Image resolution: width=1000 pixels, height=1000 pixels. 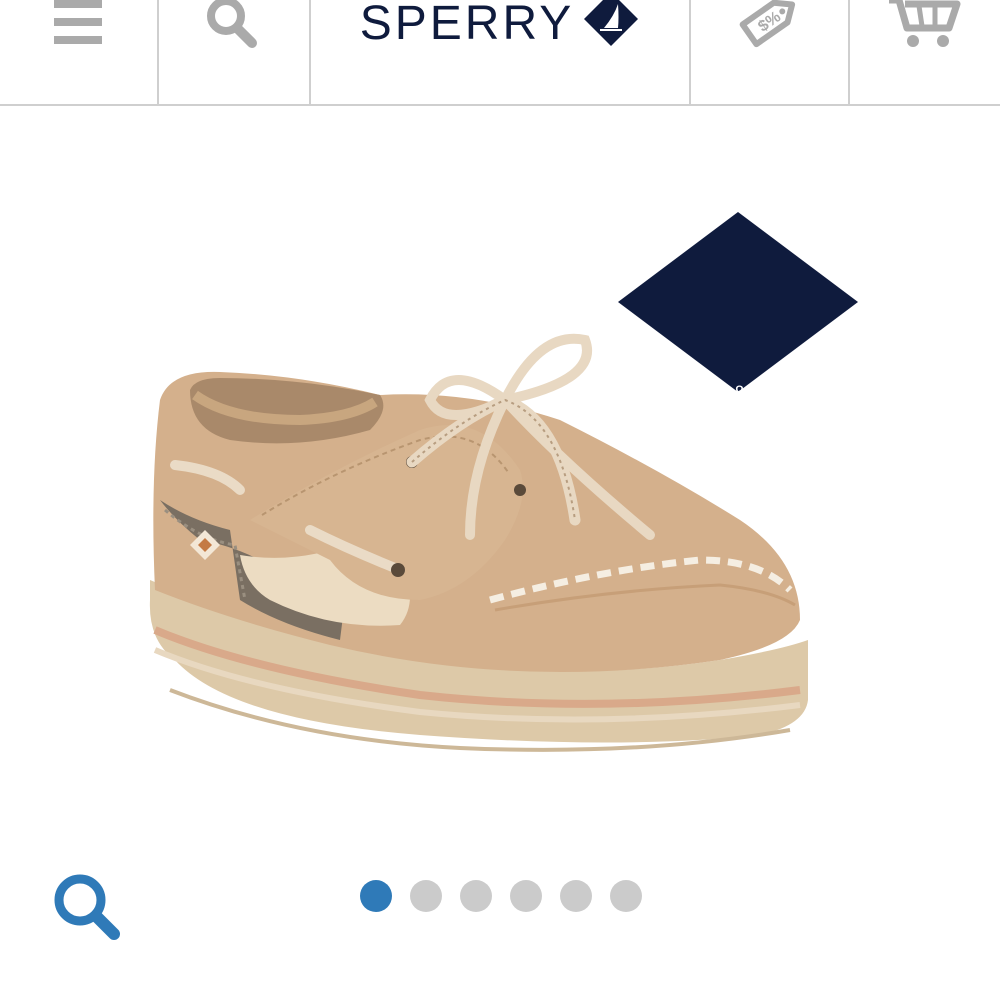 I want to click on hamburger-menu-icon, so click(x=77, y=22).